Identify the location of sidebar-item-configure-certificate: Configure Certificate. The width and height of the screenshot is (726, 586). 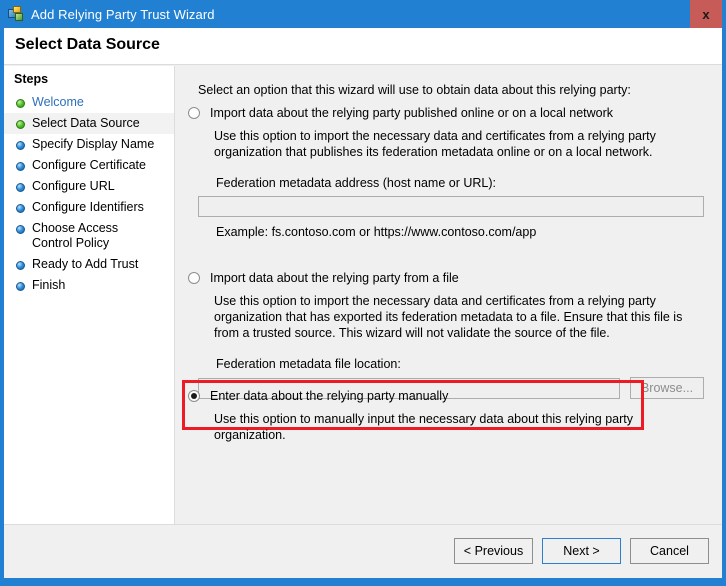
(89, 165).